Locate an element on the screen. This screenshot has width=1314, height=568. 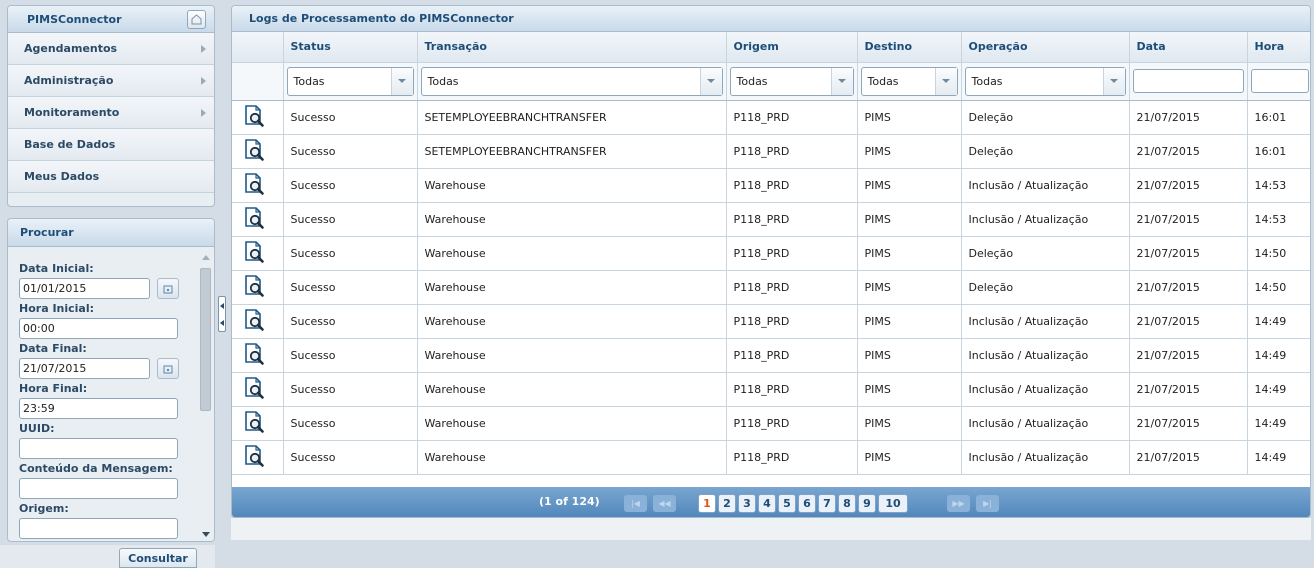
first-page-button: |◀ is located at coordinates (635, 503).